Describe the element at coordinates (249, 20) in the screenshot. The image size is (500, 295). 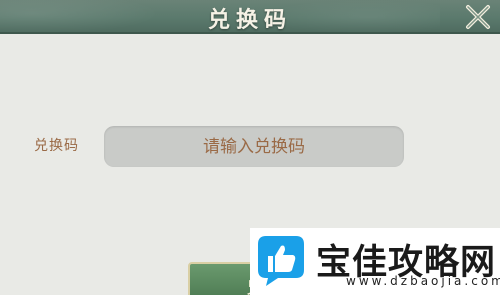
I see `dialog-title: 兑换码` at that location.